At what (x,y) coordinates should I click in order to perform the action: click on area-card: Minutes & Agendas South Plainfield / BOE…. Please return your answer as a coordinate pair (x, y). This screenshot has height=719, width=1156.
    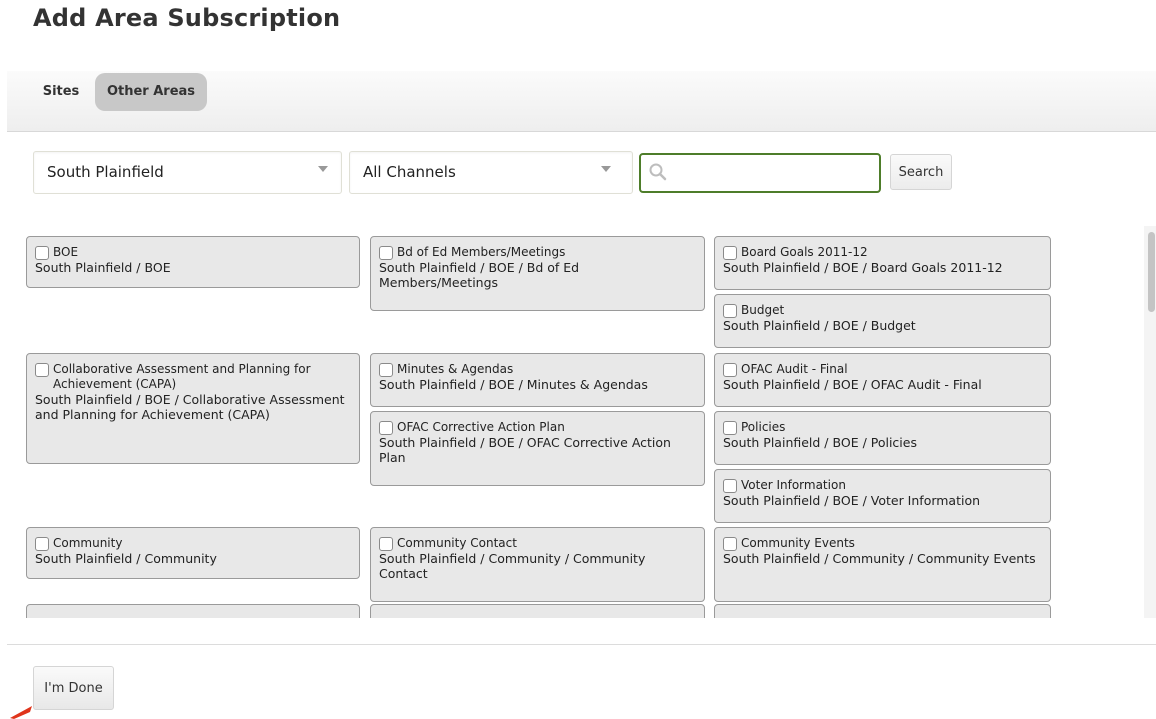
    Looking at the image, I should click on (537, 380).